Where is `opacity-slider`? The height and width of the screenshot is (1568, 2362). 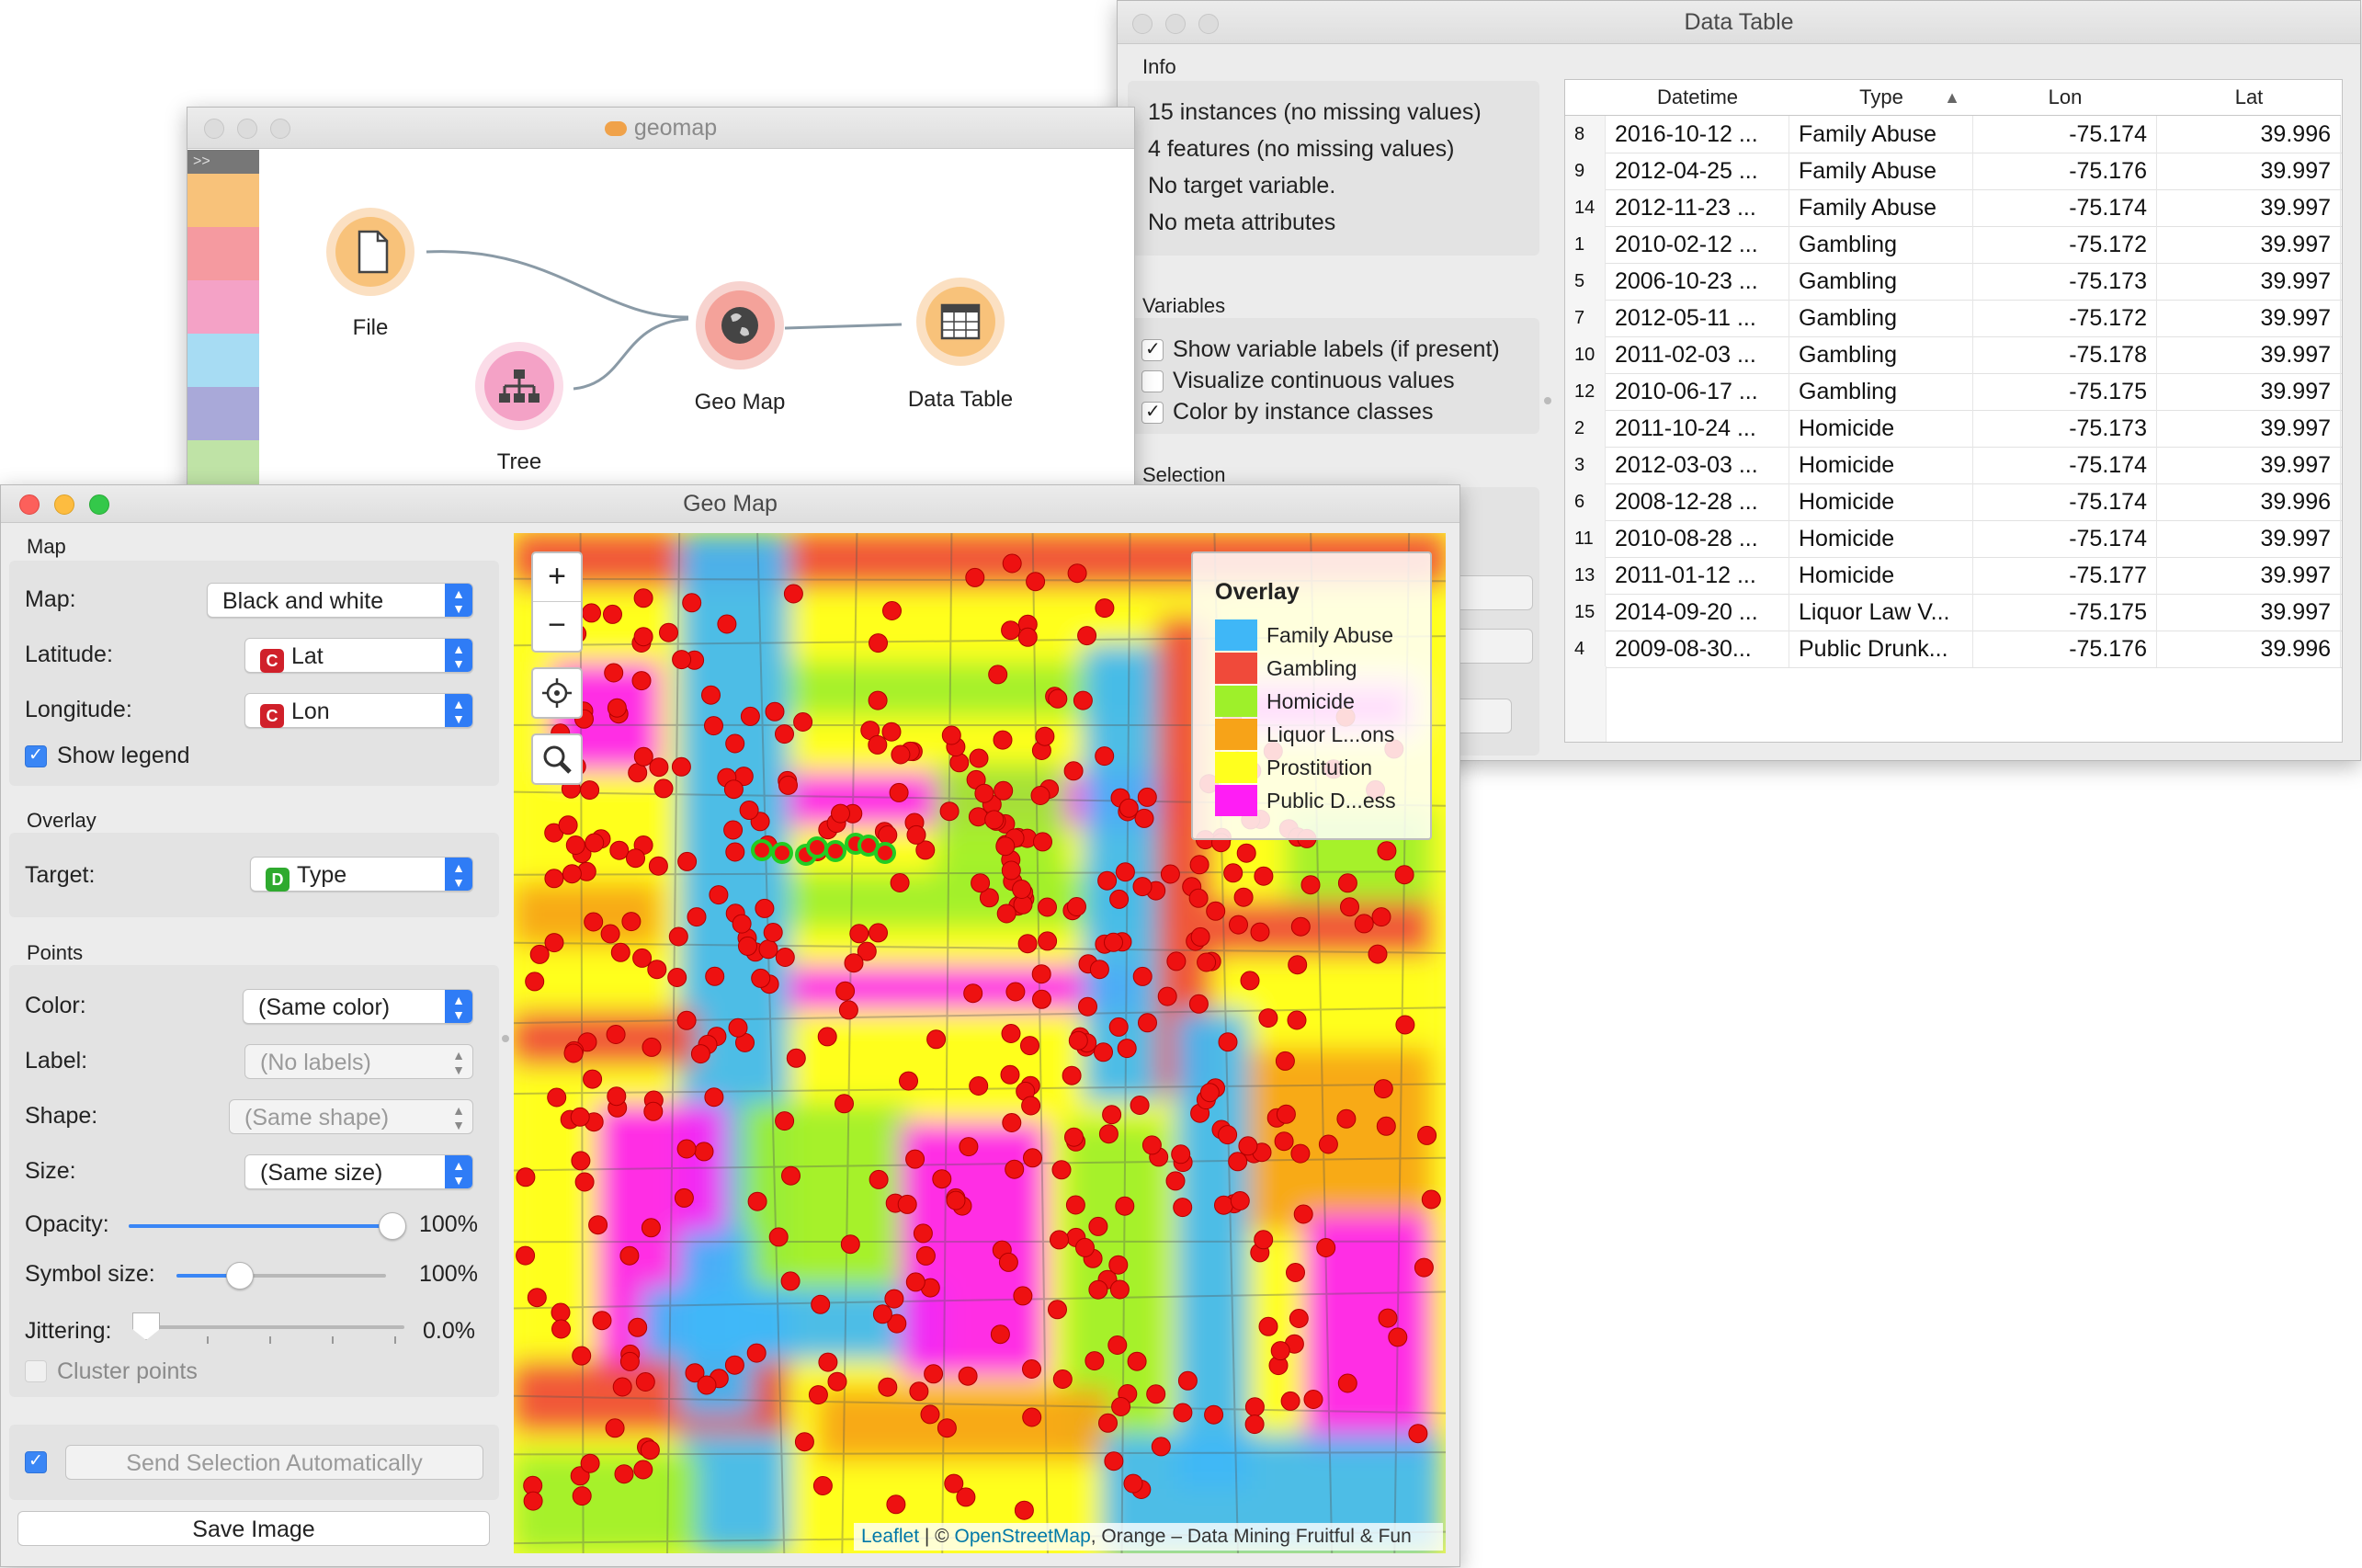
opacity-slider is located at coordinates (267, 1225).